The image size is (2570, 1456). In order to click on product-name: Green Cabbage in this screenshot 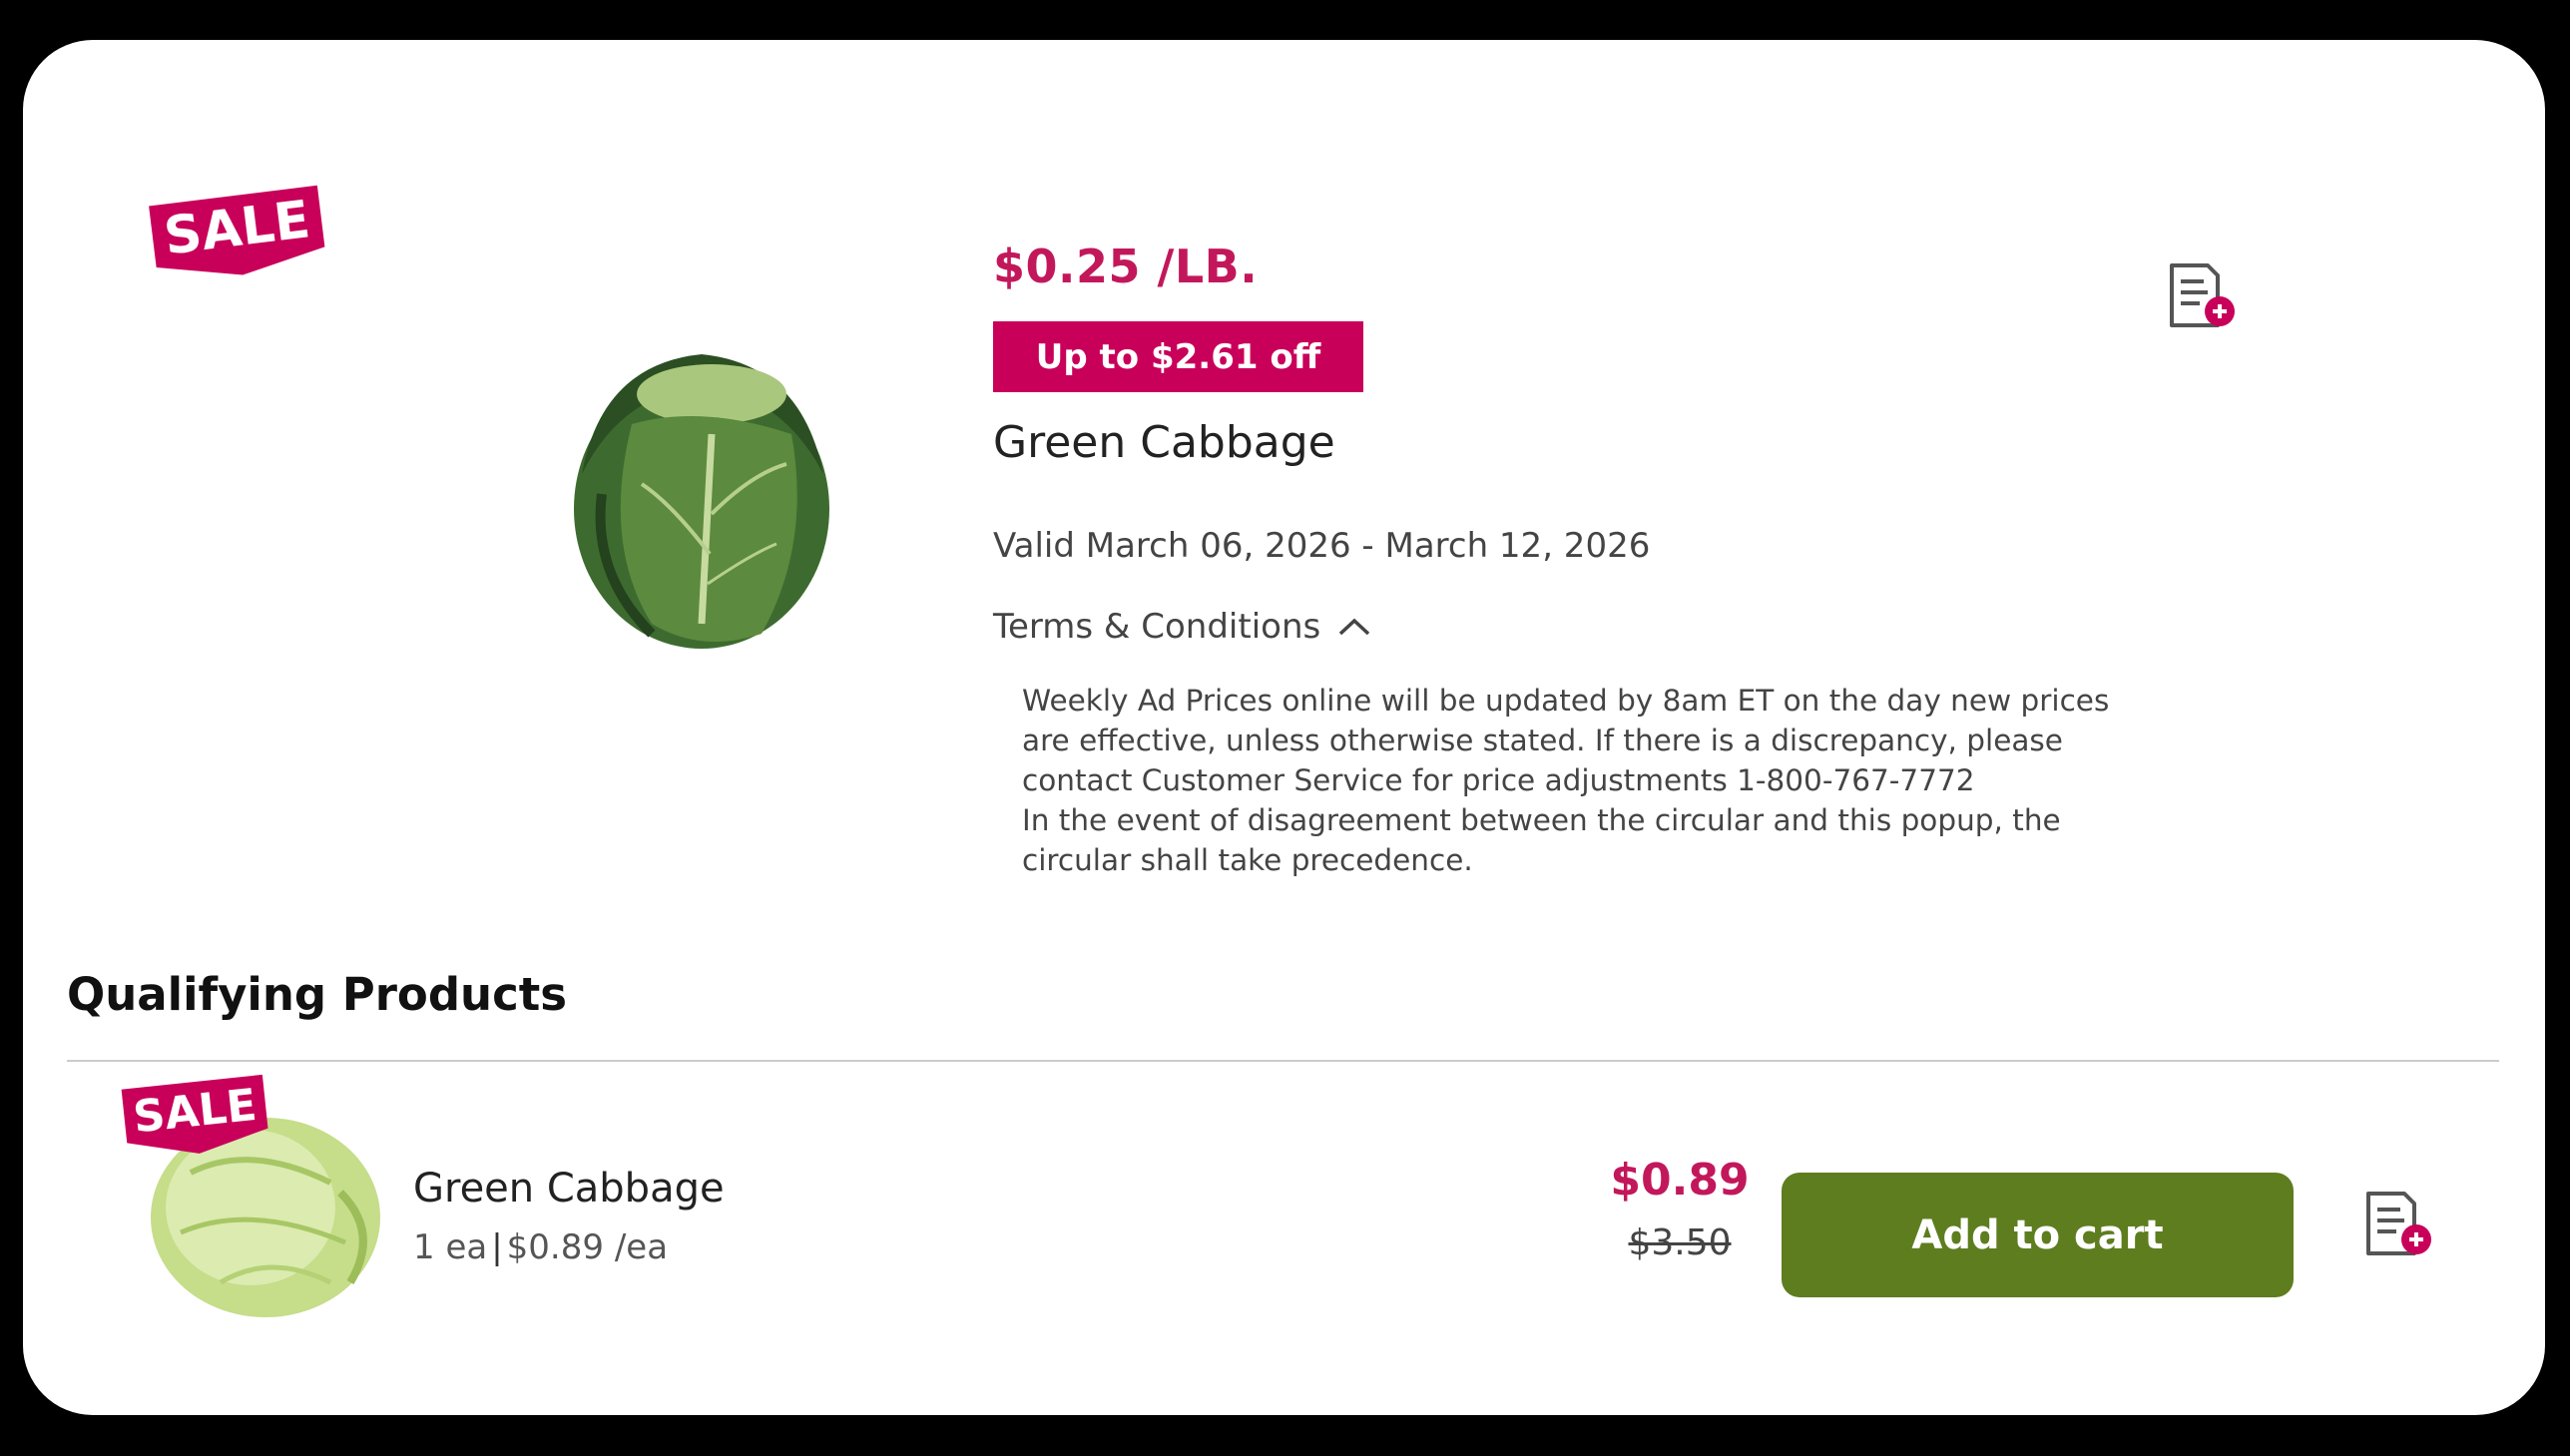, I will do `click(569, 1189)`.